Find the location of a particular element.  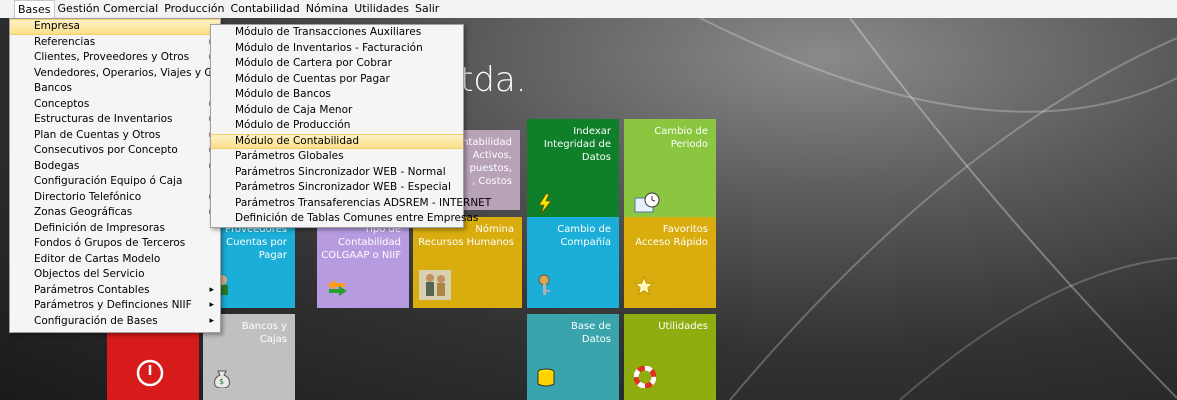

submenu-item-parametros-globales: Parámetros Globales is located at coordinates (337, 157).